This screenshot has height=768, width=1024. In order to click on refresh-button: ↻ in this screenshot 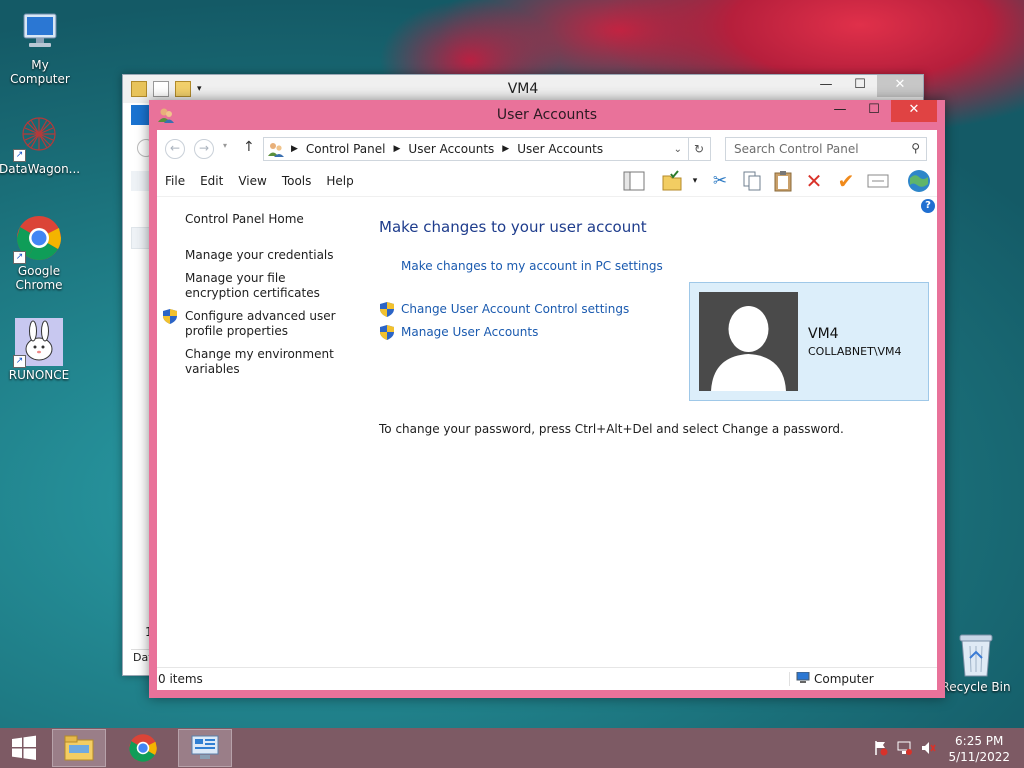, I will do `click(699, 149)`.